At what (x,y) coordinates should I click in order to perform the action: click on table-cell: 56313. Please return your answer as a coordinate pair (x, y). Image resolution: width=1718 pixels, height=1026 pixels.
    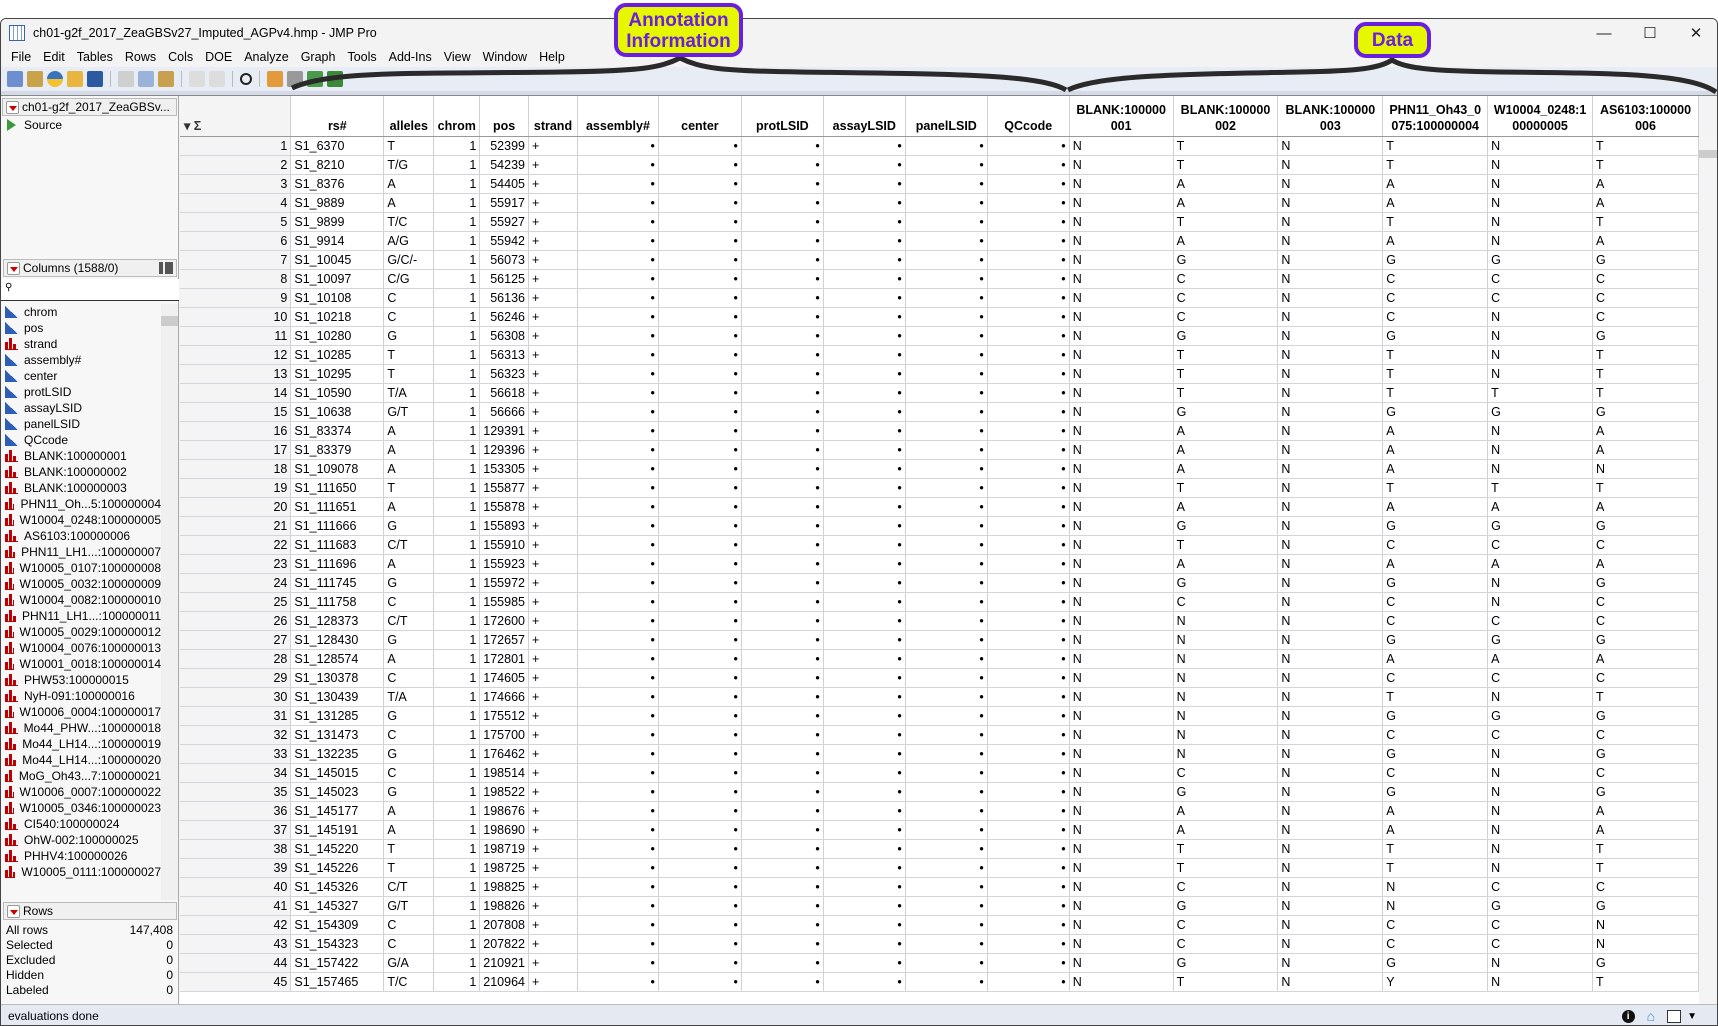
    Looking at the image, I should click on (504, 355).